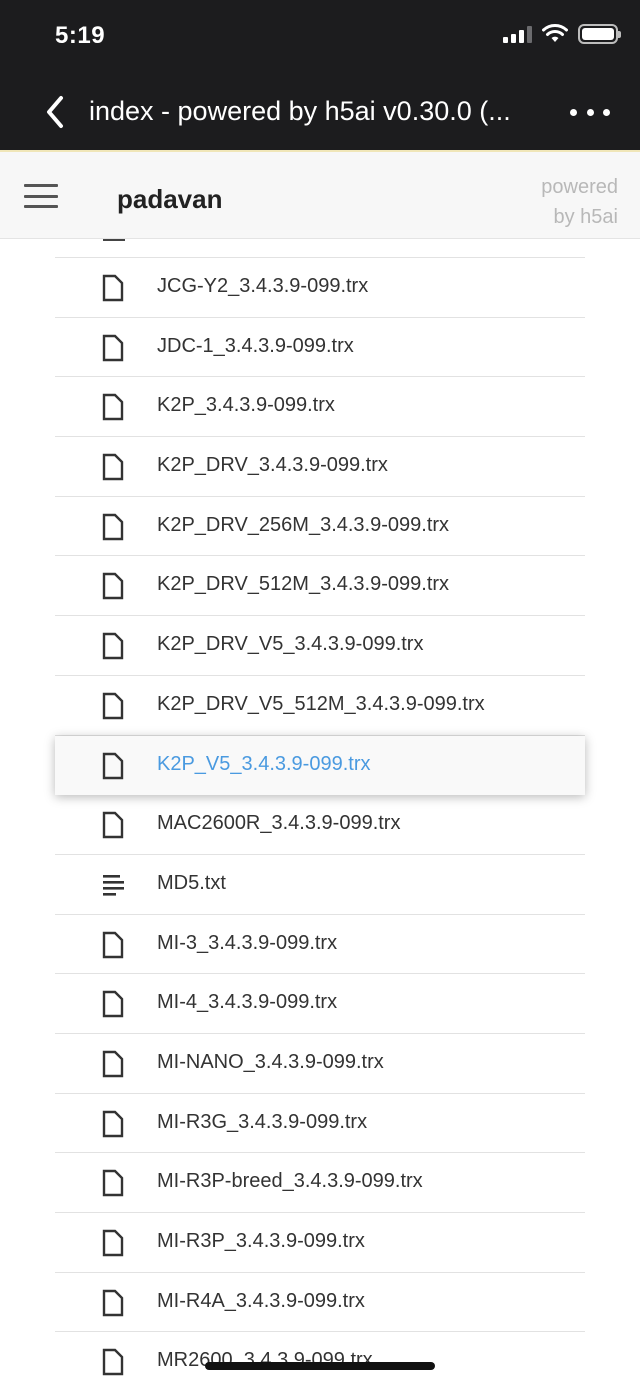 Image resolution: width=640 pixels, height=1385 pixels. Describe the element at coordinates (170, 199) in the screenshot. I see `breadcrumb: padavan` at that location.